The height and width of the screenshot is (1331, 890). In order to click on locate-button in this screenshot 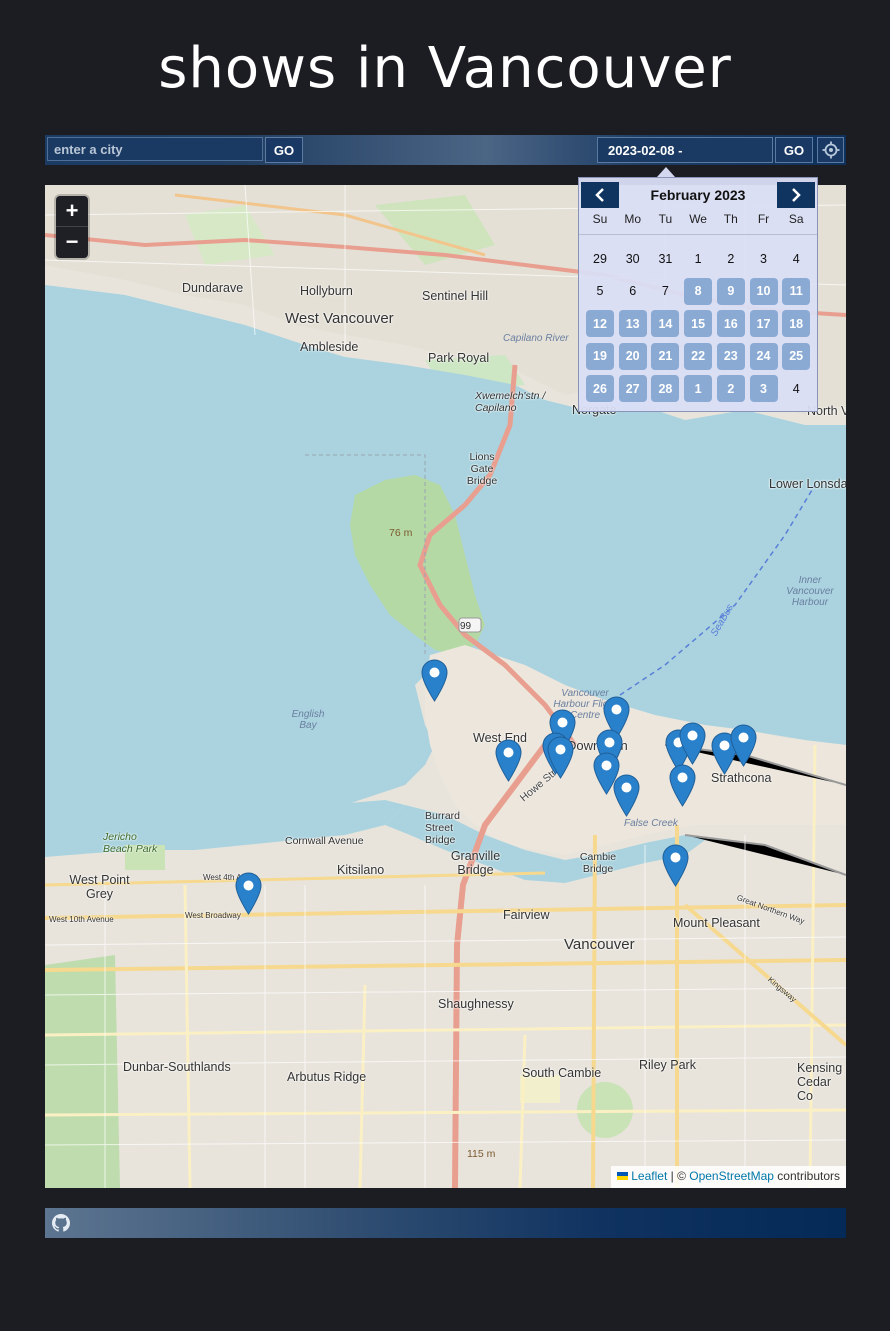, I will do `click(830, 150)`.